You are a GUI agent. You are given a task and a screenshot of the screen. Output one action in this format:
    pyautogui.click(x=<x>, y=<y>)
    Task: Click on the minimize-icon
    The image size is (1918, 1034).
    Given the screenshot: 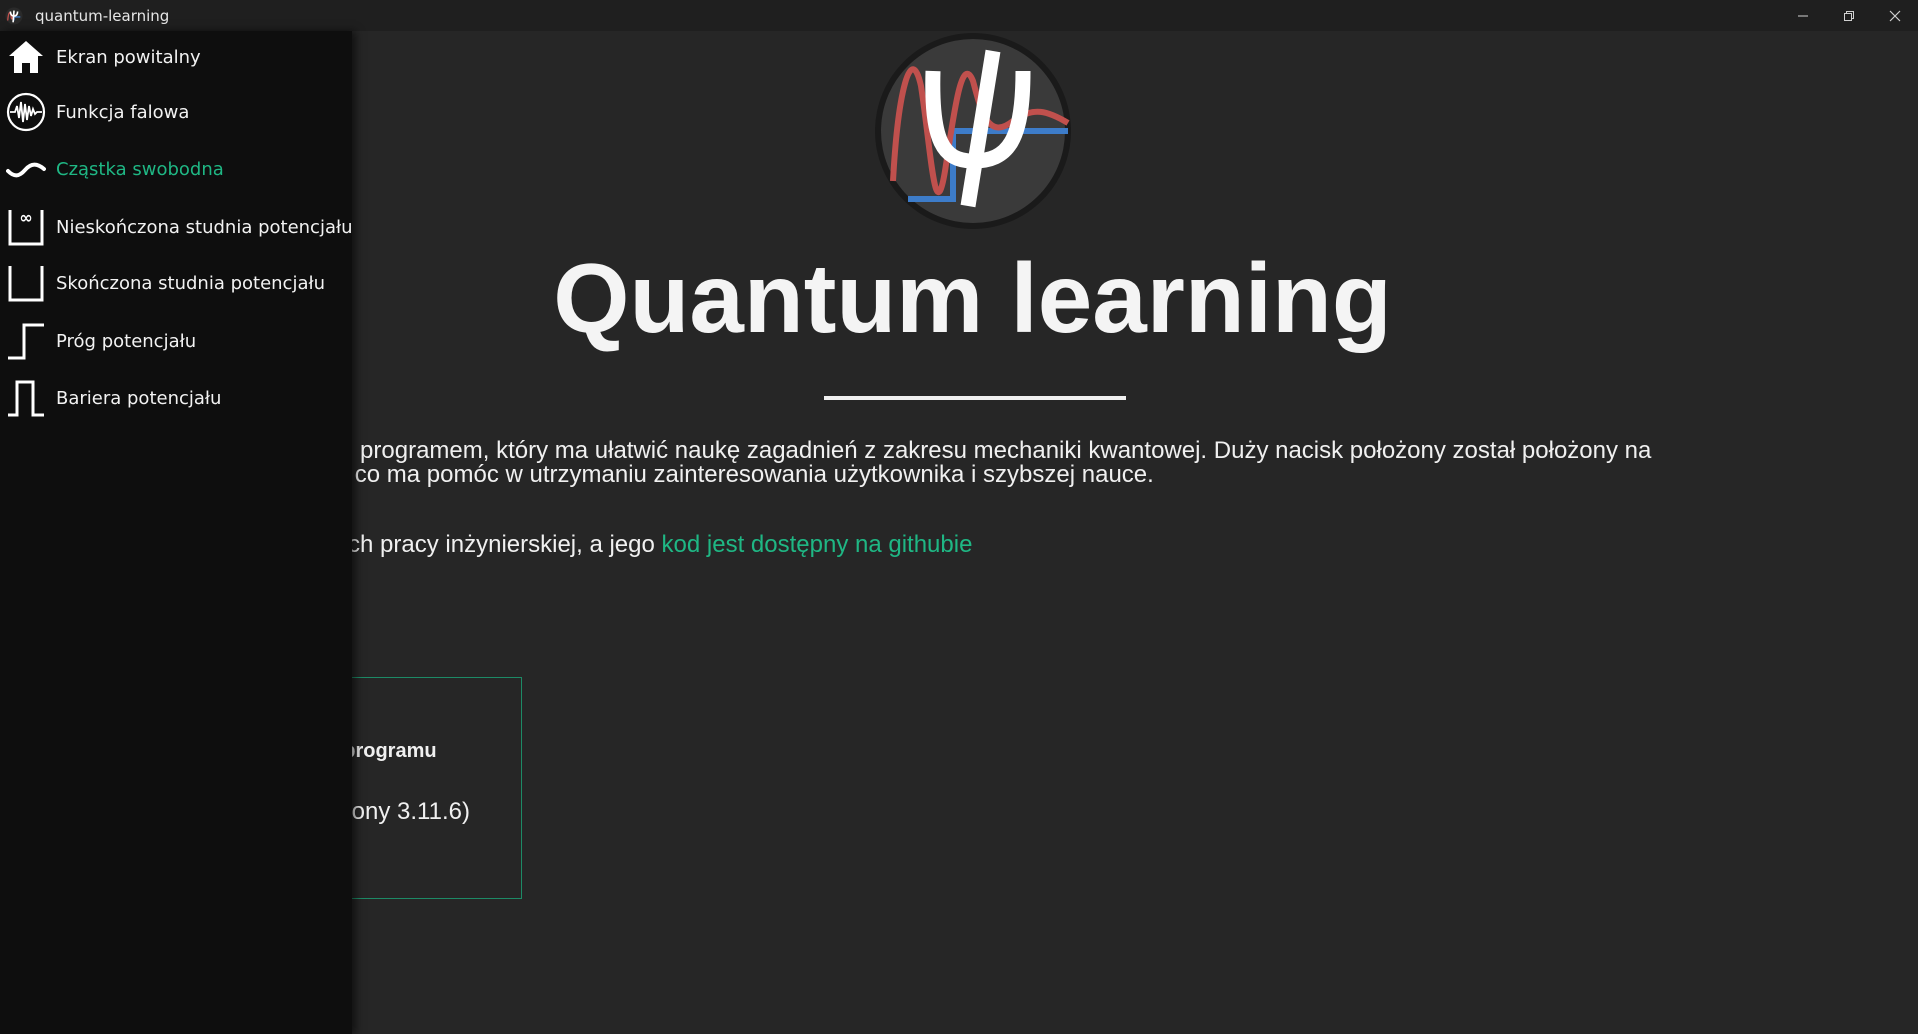 What is the action you would take?
    pyautogui.click(x=1803, y=15)
    